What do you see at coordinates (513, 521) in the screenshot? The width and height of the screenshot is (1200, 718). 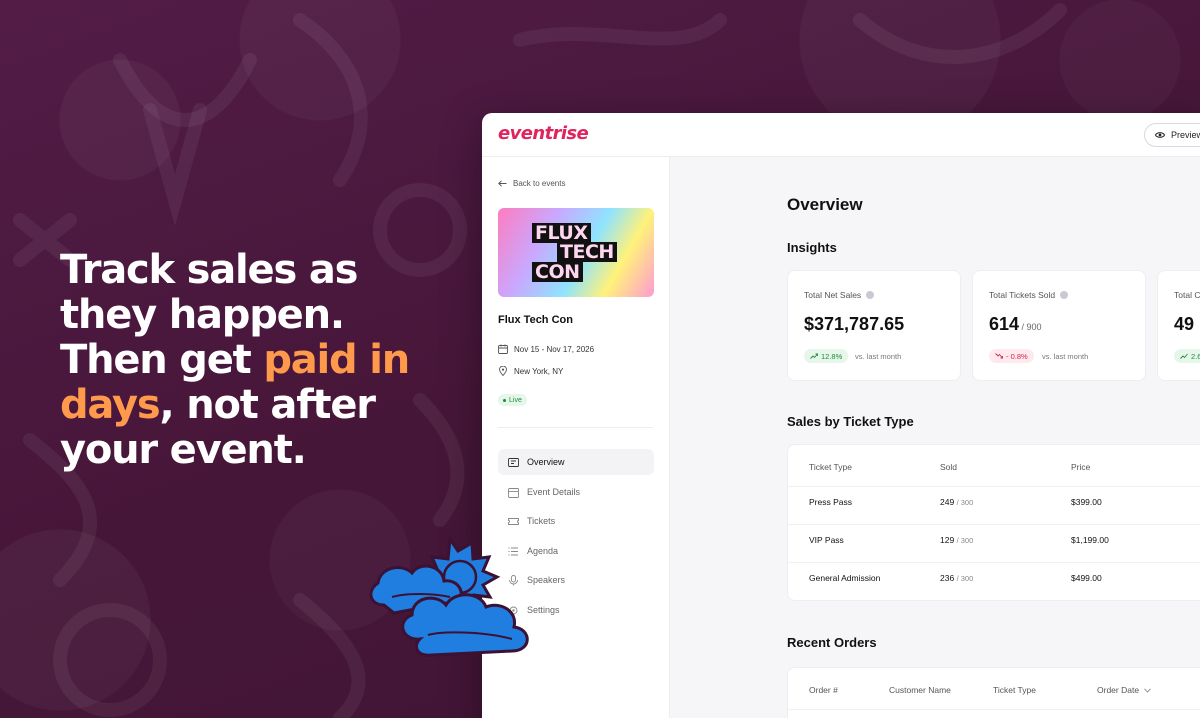 I see `ticket-icon` at bounding box center [513, 521].